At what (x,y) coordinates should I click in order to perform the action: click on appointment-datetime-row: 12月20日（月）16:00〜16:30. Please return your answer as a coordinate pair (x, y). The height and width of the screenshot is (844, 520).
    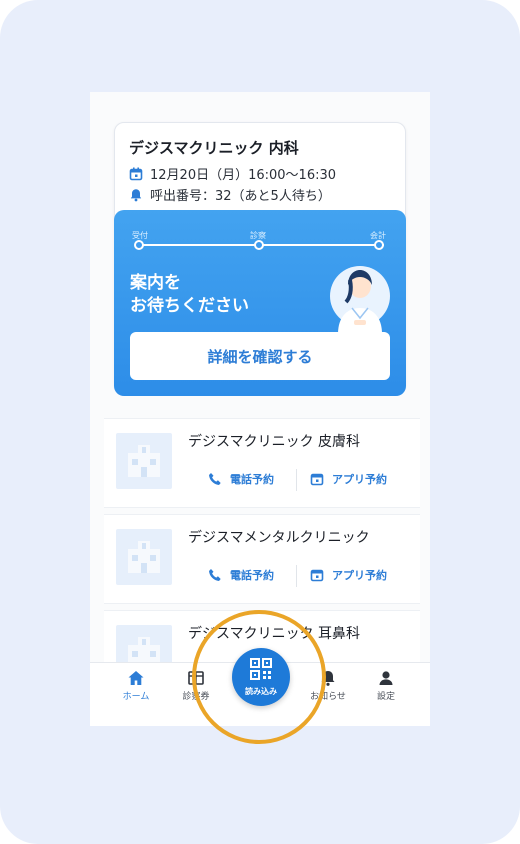
    Looking at the image, I should click on (232, 173).